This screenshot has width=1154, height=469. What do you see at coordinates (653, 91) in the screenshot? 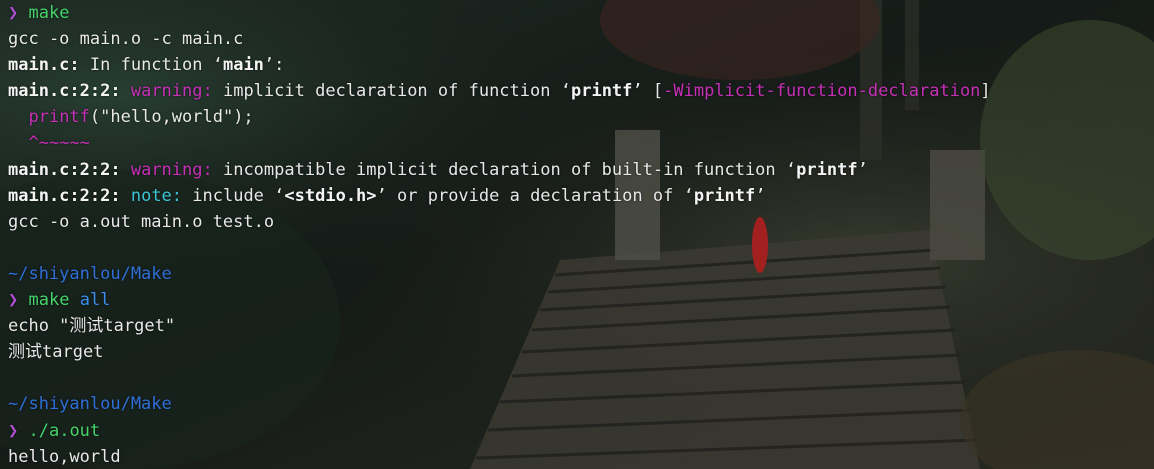
I see `bracket: [` at bounding box center [653, 91].